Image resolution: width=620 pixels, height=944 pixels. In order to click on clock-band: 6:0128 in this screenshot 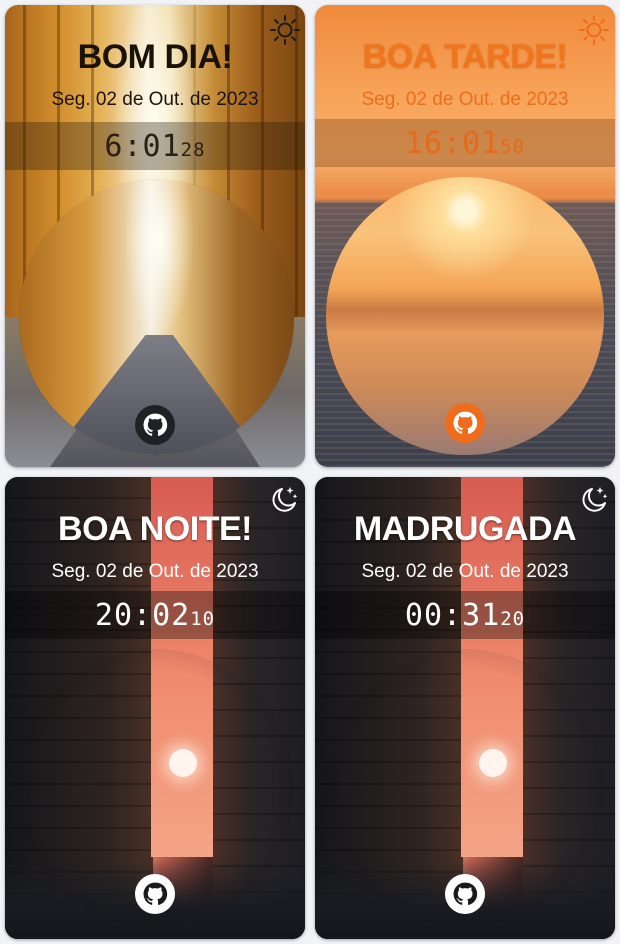, I will do `click(155, 146)`.